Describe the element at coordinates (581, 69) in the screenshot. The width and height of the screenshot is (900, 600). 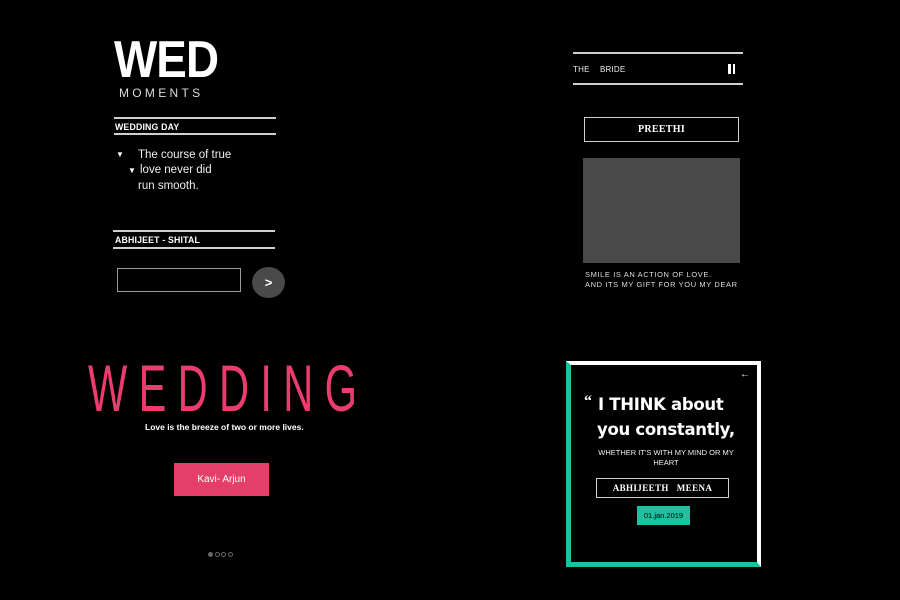
I see `bar-label-the: THE` at that location.